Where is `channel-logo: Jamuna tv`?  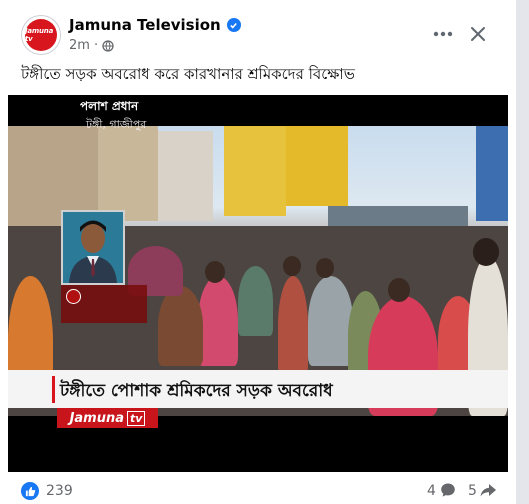 channel-logo: Jamuna tv is located at coordinates (107, 418).